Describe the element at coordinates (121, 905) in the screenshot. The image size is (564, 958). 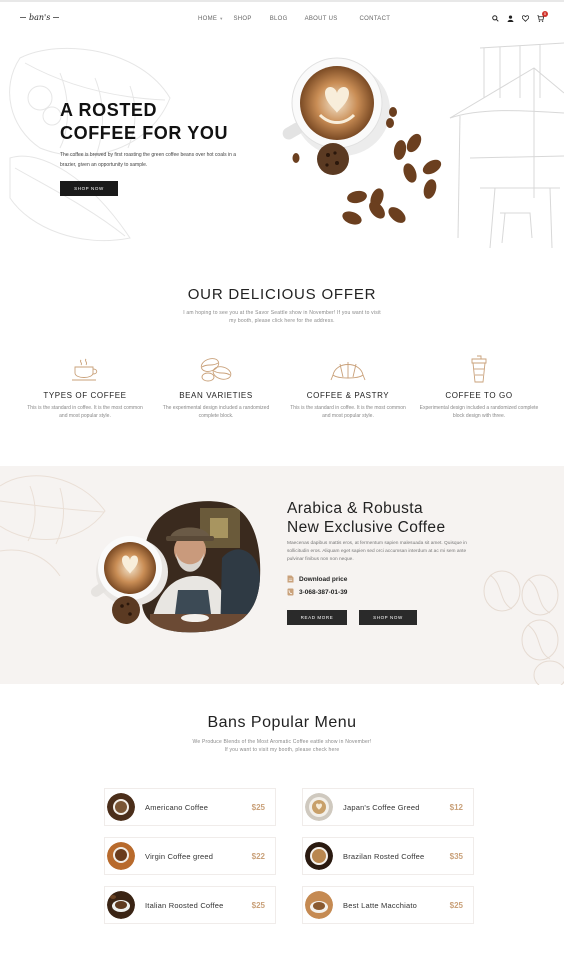
I see `italian-coffee-thumbnail` at that location.